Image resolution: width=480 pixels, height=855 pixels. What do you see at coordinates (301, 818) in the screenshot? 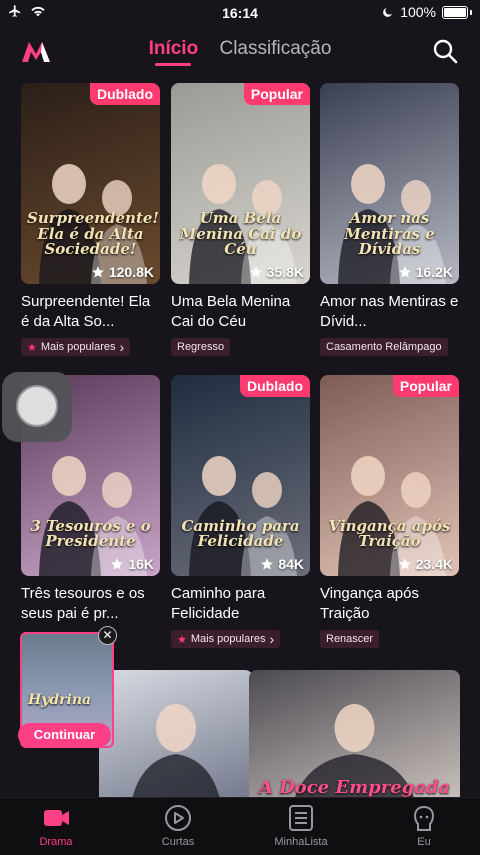
I see `list-icon` at bounding box center [301, 818].